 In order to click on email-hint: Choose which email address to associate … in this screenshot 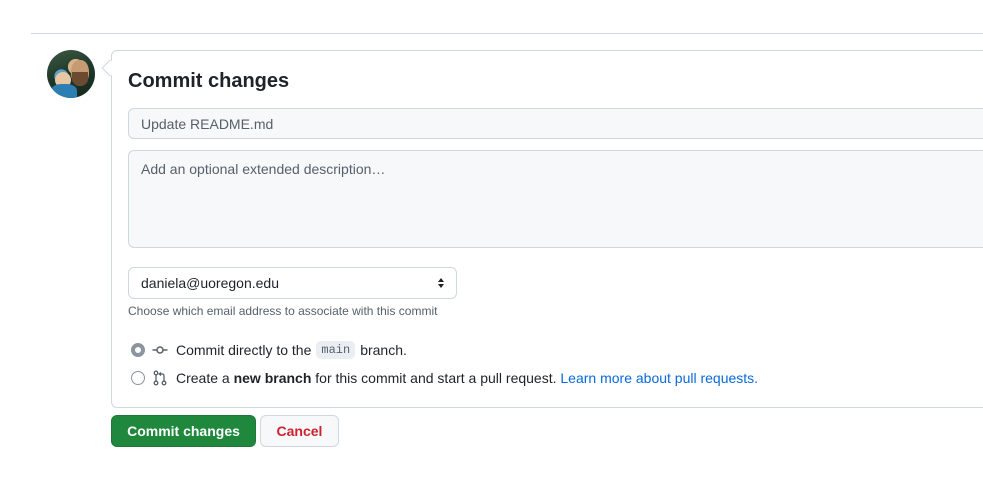, I will do `click(283, 311)`.